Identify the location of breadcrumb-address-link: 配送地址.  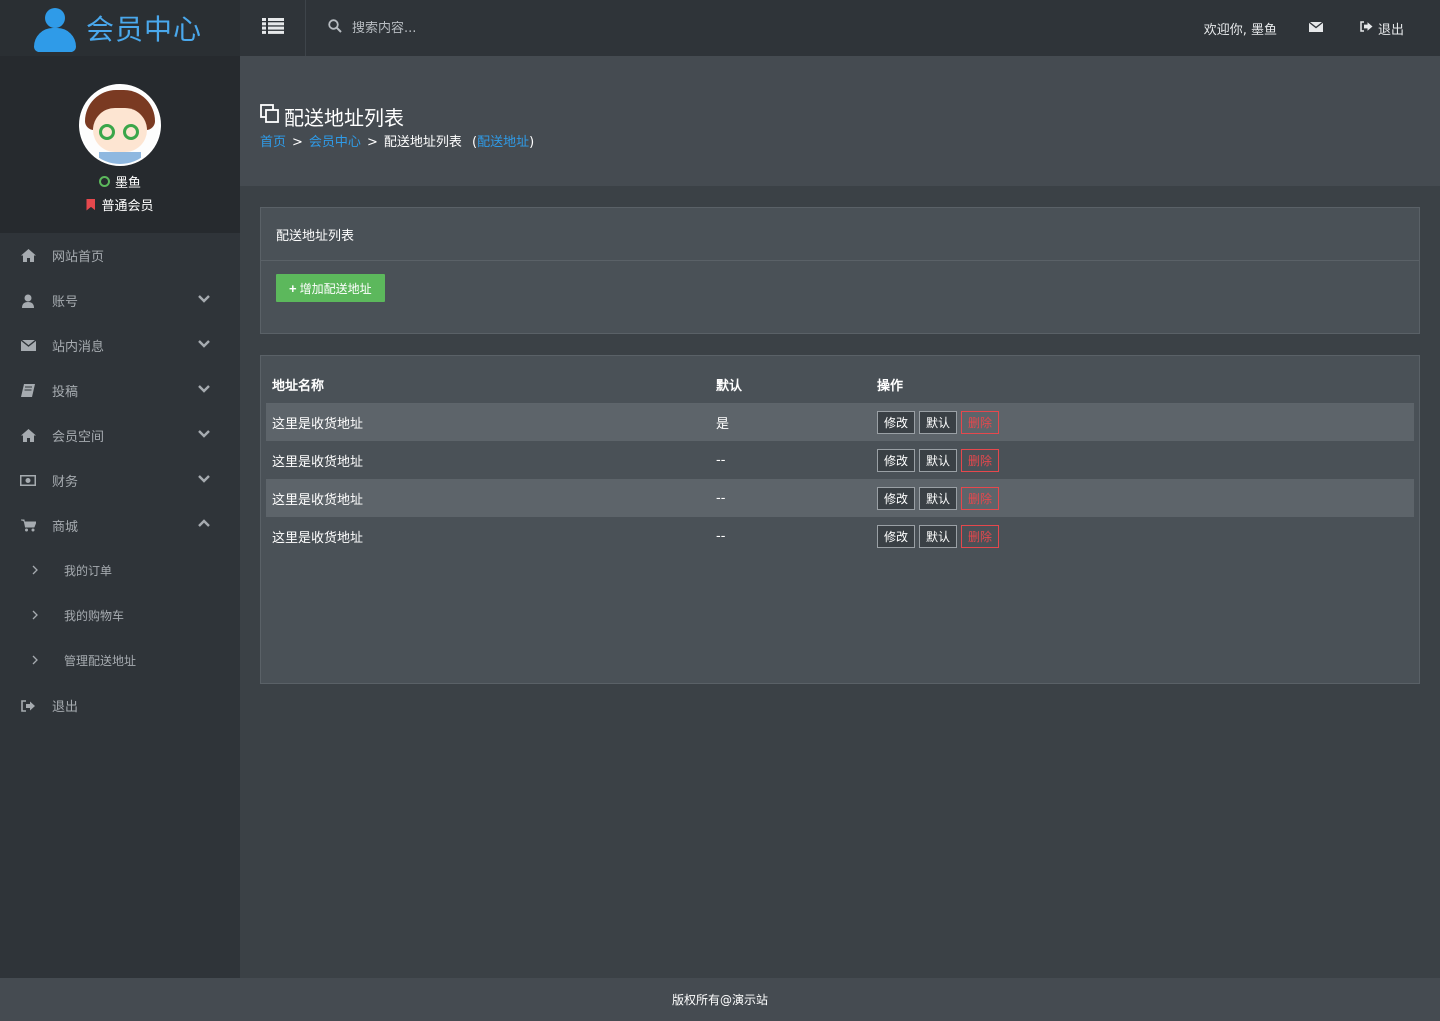
(503, 142).